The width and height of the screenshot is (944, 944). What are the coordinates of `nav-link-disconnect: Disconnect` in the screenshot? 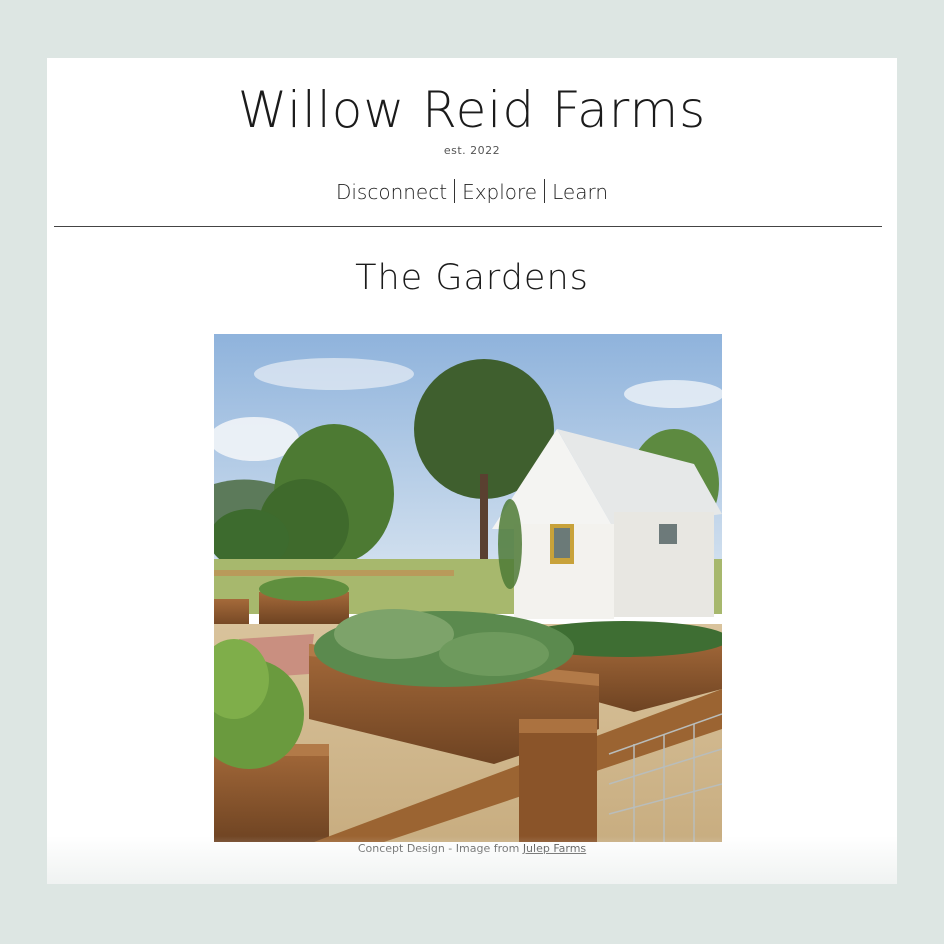 It's located at (391, 192).